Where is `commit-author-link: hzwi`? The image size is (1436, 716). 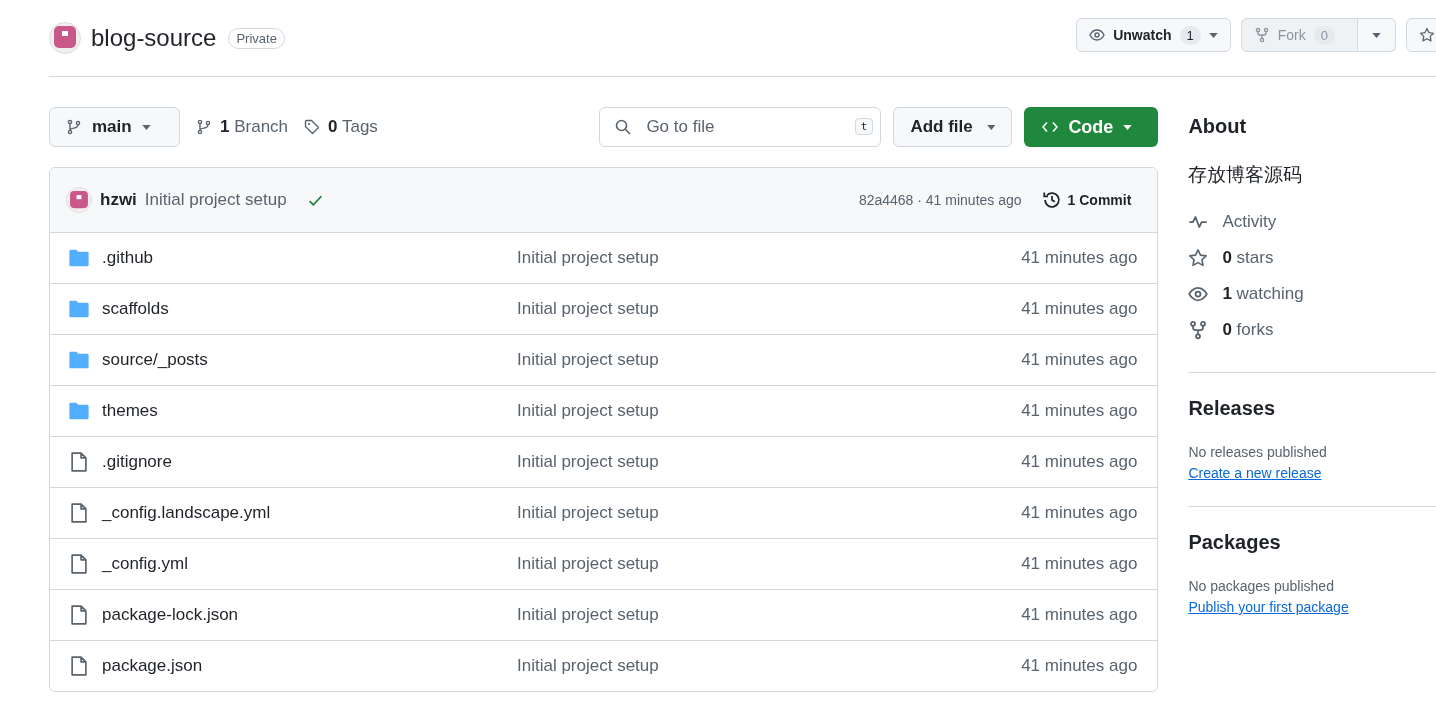 commit-author-link: hzwi is located at coordinates (118, 200).